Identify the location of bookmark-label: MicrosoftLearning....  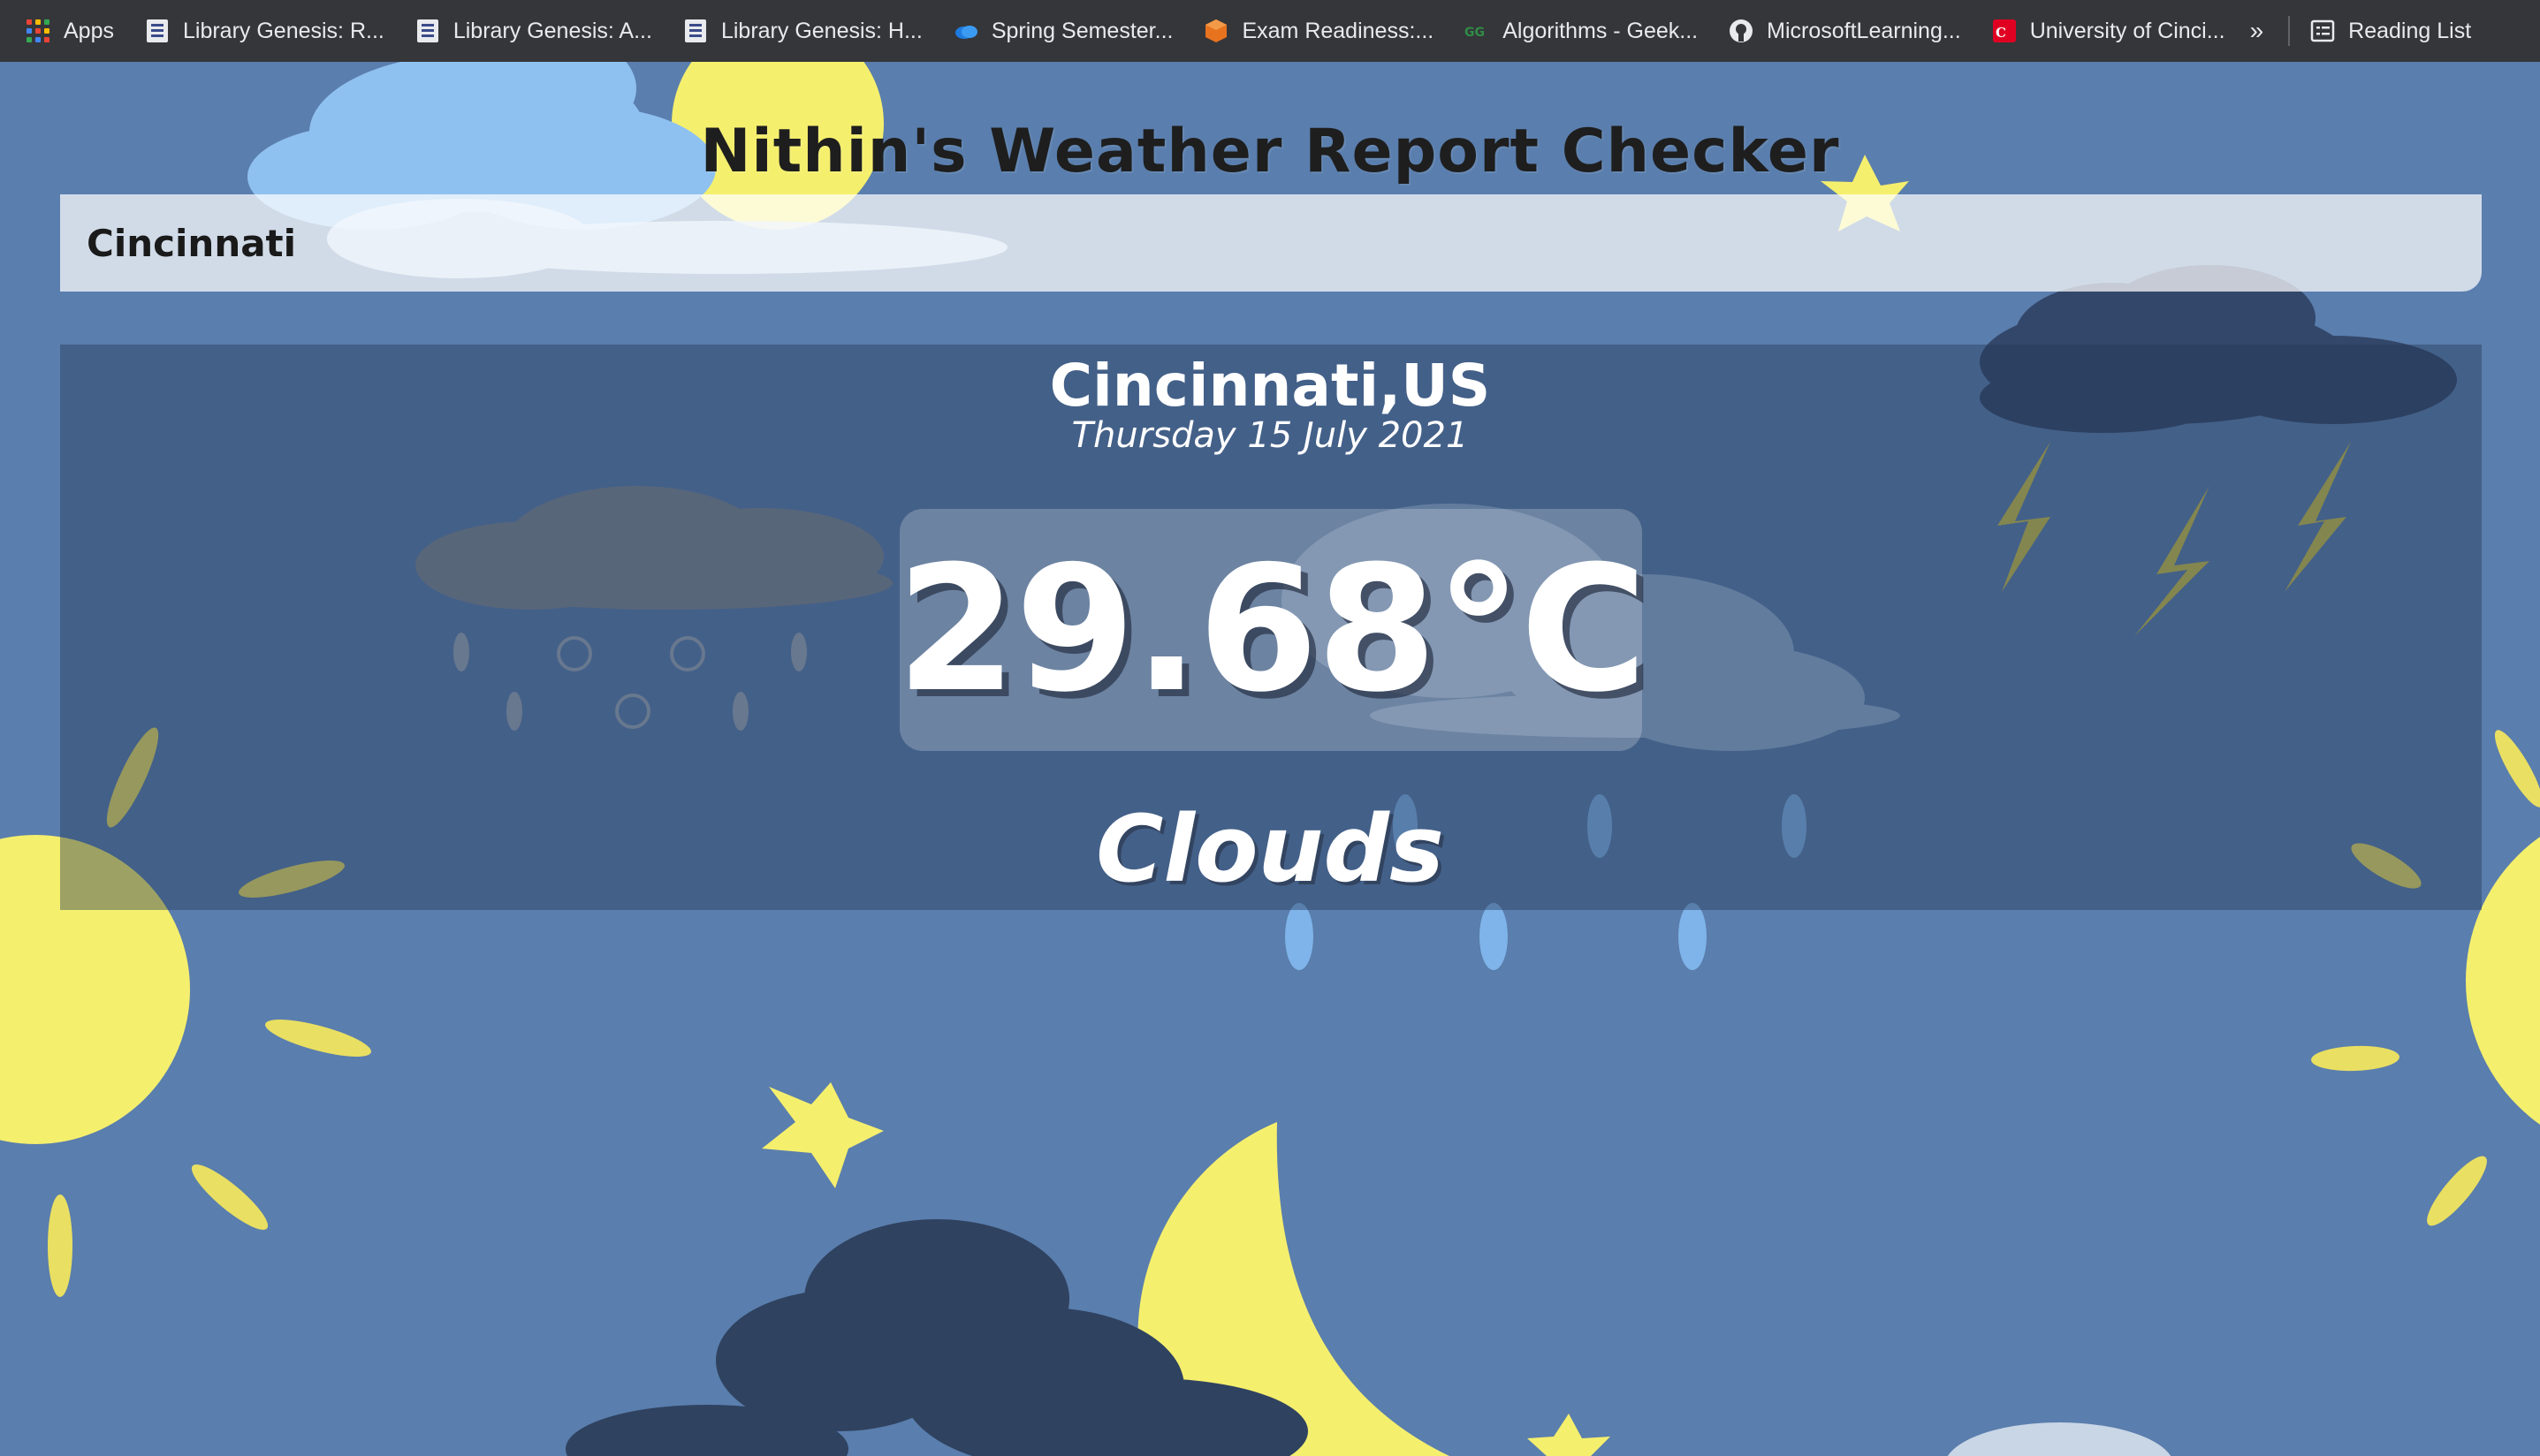
(1864, 30).